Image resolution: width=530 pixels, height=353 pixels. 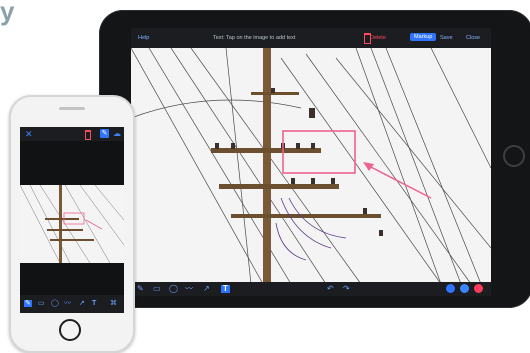 What do you see at coordinates (104, 133) in the screenshot?
I see `pen-icon: ✎` at bounding box center [104, 133].